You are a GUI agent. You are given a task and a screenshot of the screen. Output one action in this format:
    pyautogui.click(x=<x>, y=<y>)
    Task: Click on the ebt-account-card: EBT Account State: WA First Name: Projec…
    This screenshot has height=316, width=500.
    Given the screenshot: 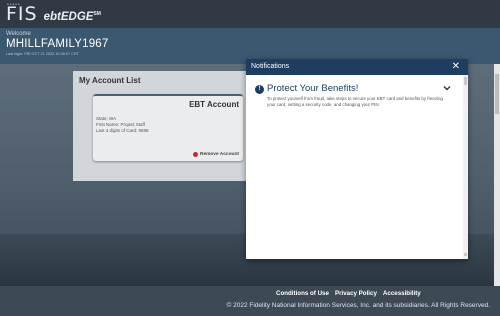 What is the action you would take?
    pyautogui.click(x=168, y=127)
    